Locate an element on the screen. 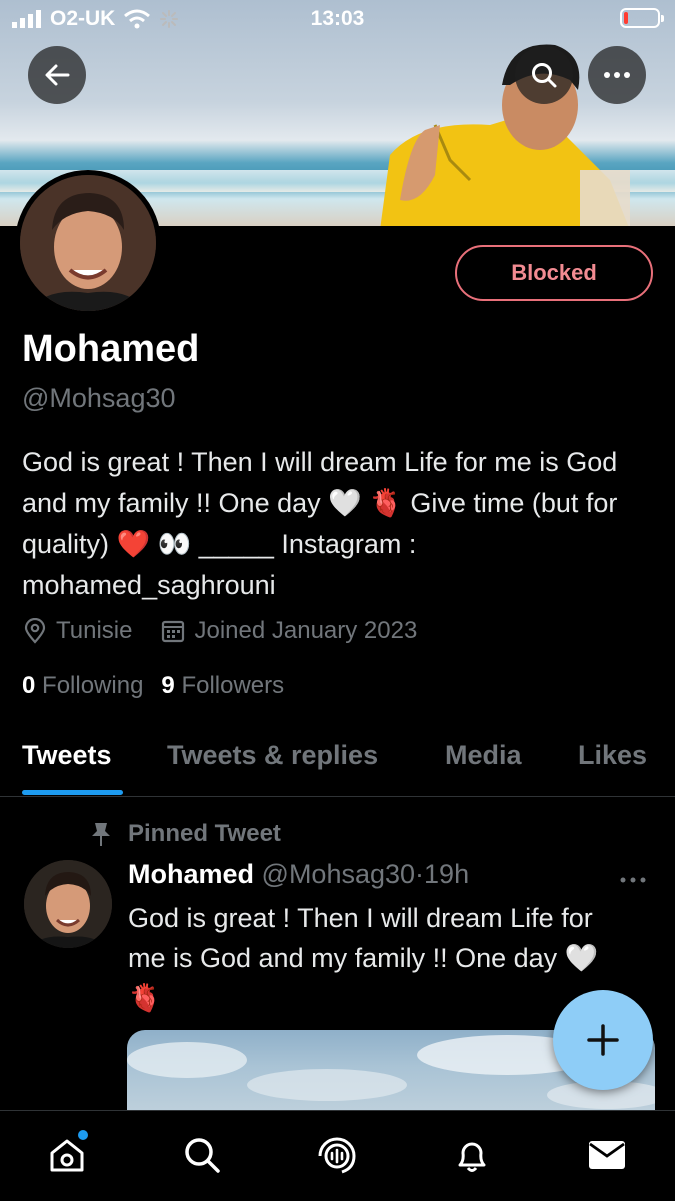  spaces-icon is located at coordinates (337, 1155).